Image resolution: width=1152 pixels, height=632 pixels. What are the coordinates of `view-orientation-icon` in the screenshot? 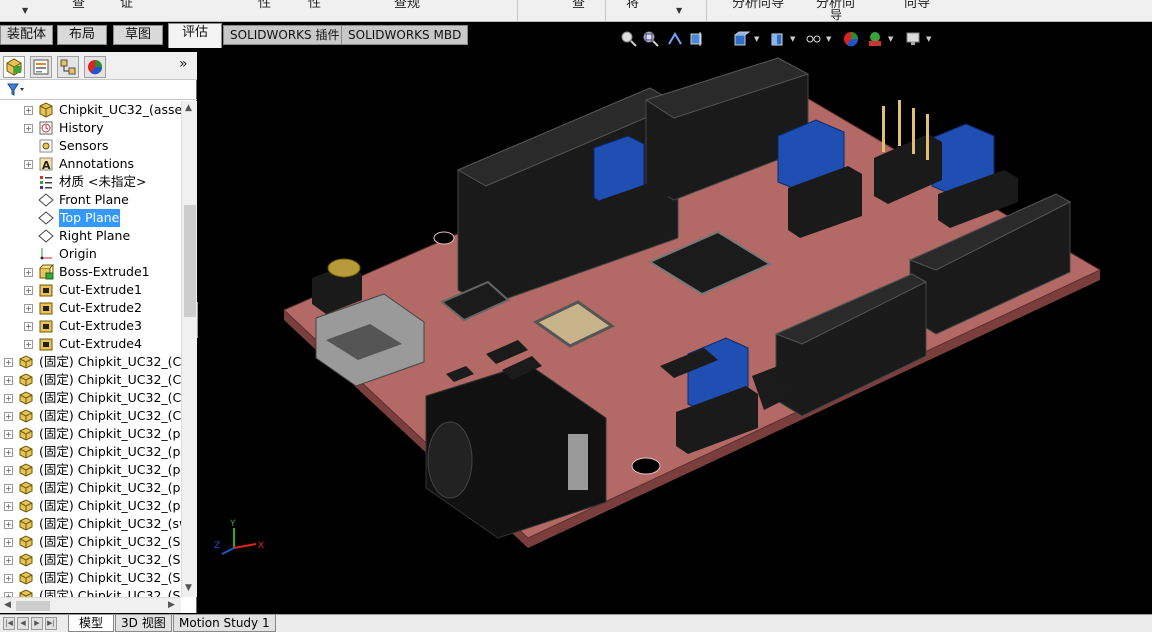 It's located at (741, 39).